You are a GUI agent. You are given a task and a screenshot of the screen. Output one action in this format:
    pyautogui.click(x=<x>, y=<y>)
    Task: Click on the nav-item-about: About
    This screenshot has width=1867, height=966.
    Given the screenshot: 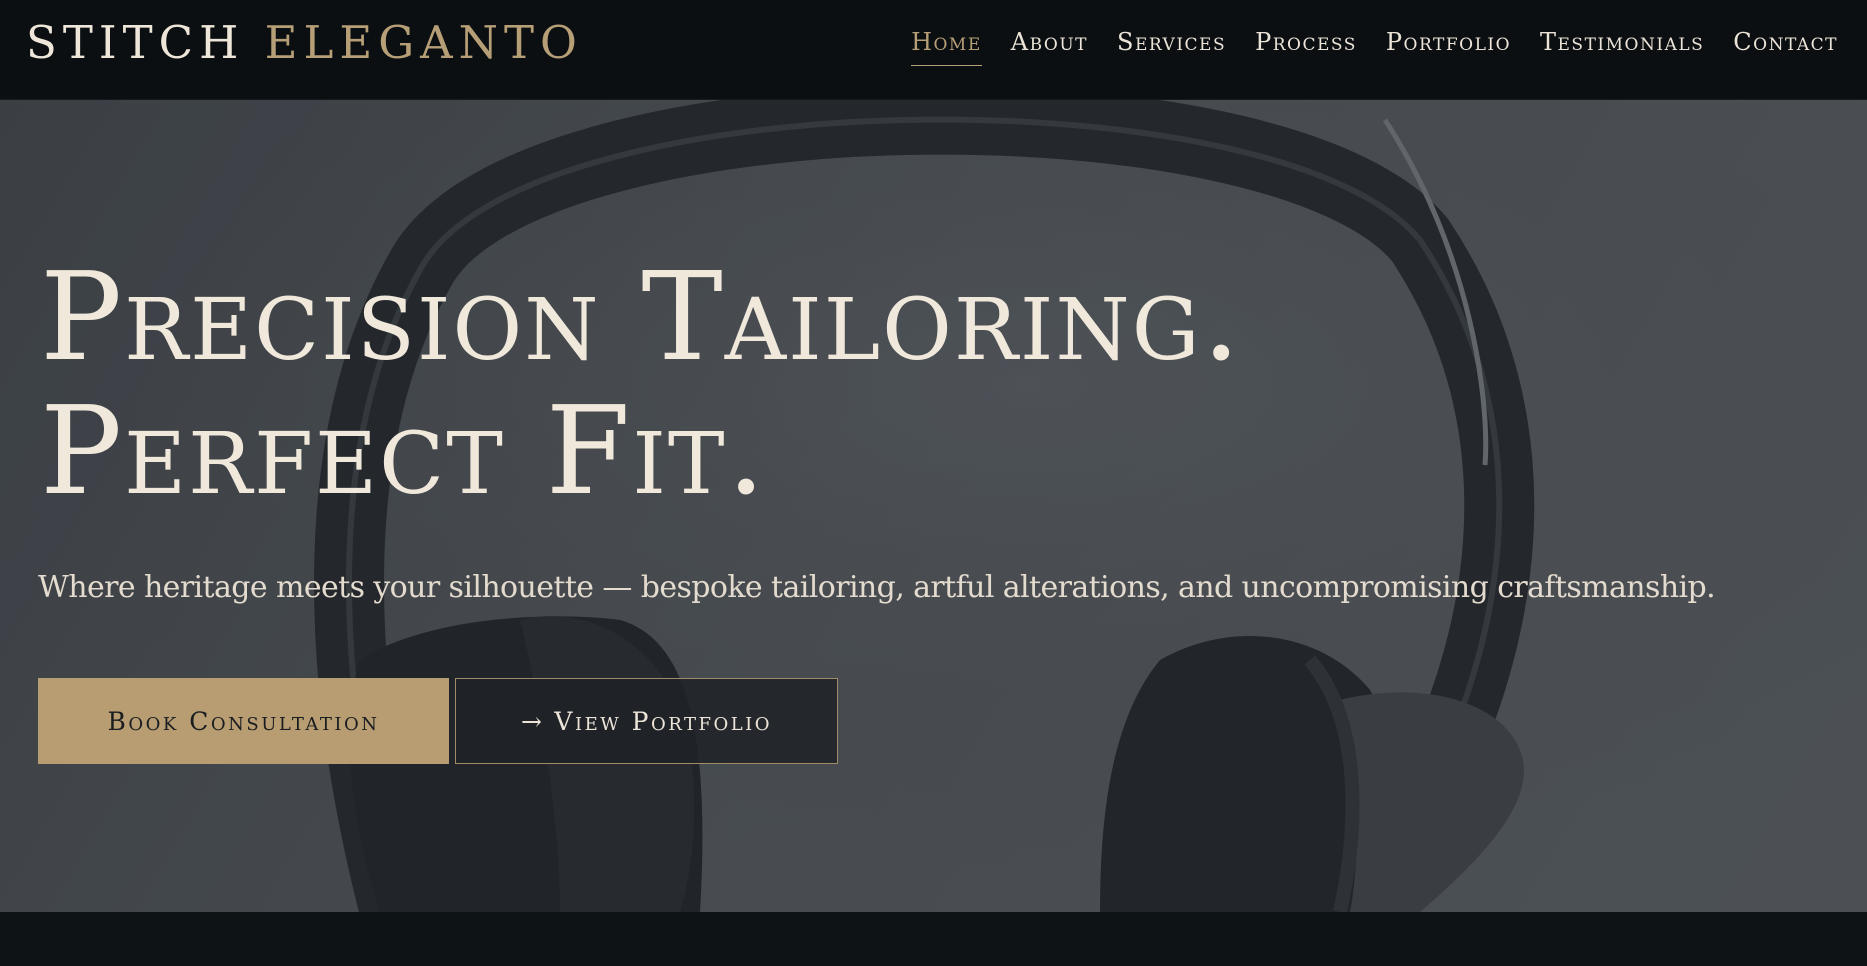 What is the action you would take?
    pyautogui.click(x=1049, y=46)
    